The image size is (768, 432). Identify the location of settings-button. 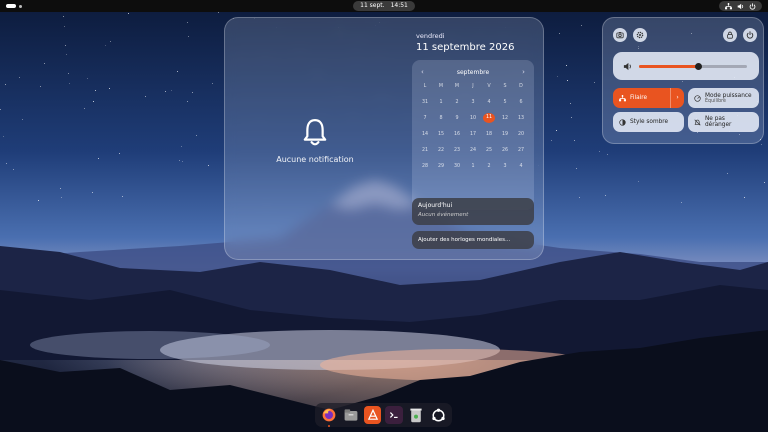
(640, 35).